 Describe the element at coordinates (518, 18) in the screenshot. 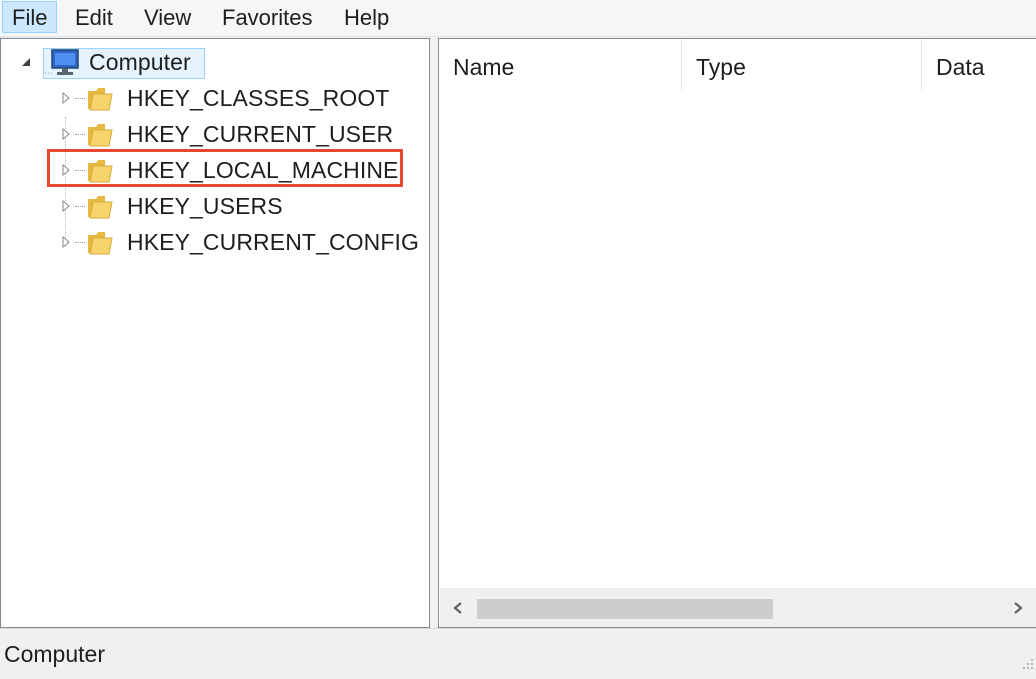

I see `menu-bar: File Edit View Favorites Help` at that location.